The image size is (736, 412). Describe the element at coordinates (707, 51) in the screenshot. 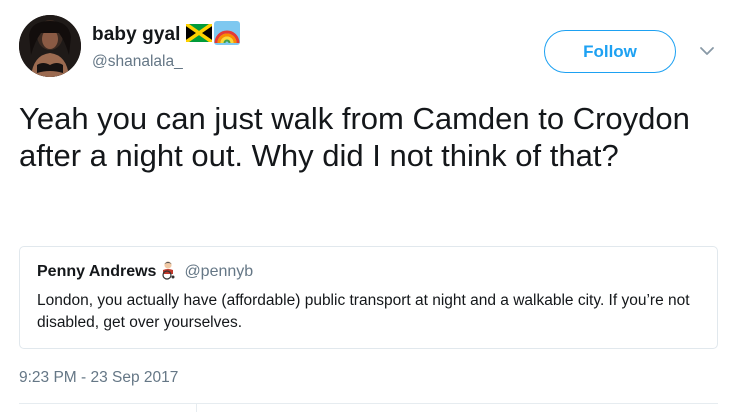

I see `chevron-down-icon` at that location.